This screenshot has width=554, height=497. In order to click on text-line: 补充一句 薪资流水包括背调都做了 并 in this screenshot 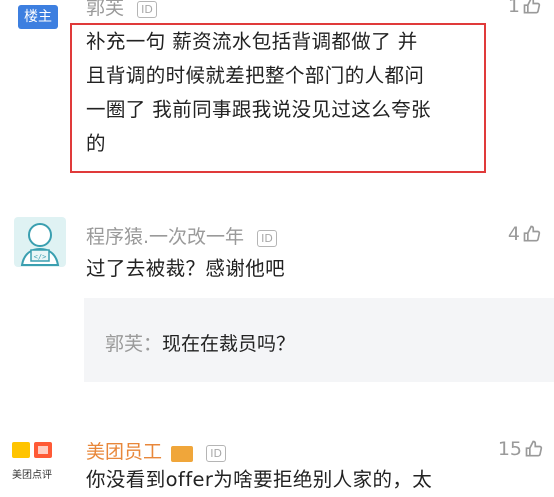, I will do `click(252, 41)`.